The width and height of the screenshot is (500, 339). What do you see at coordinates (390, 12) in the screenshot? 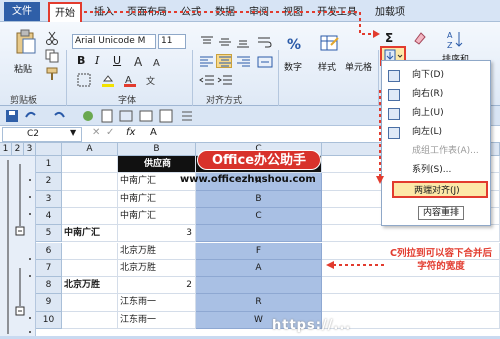
I see `tab-addins: 加载项` at bounding box center [390, 12].